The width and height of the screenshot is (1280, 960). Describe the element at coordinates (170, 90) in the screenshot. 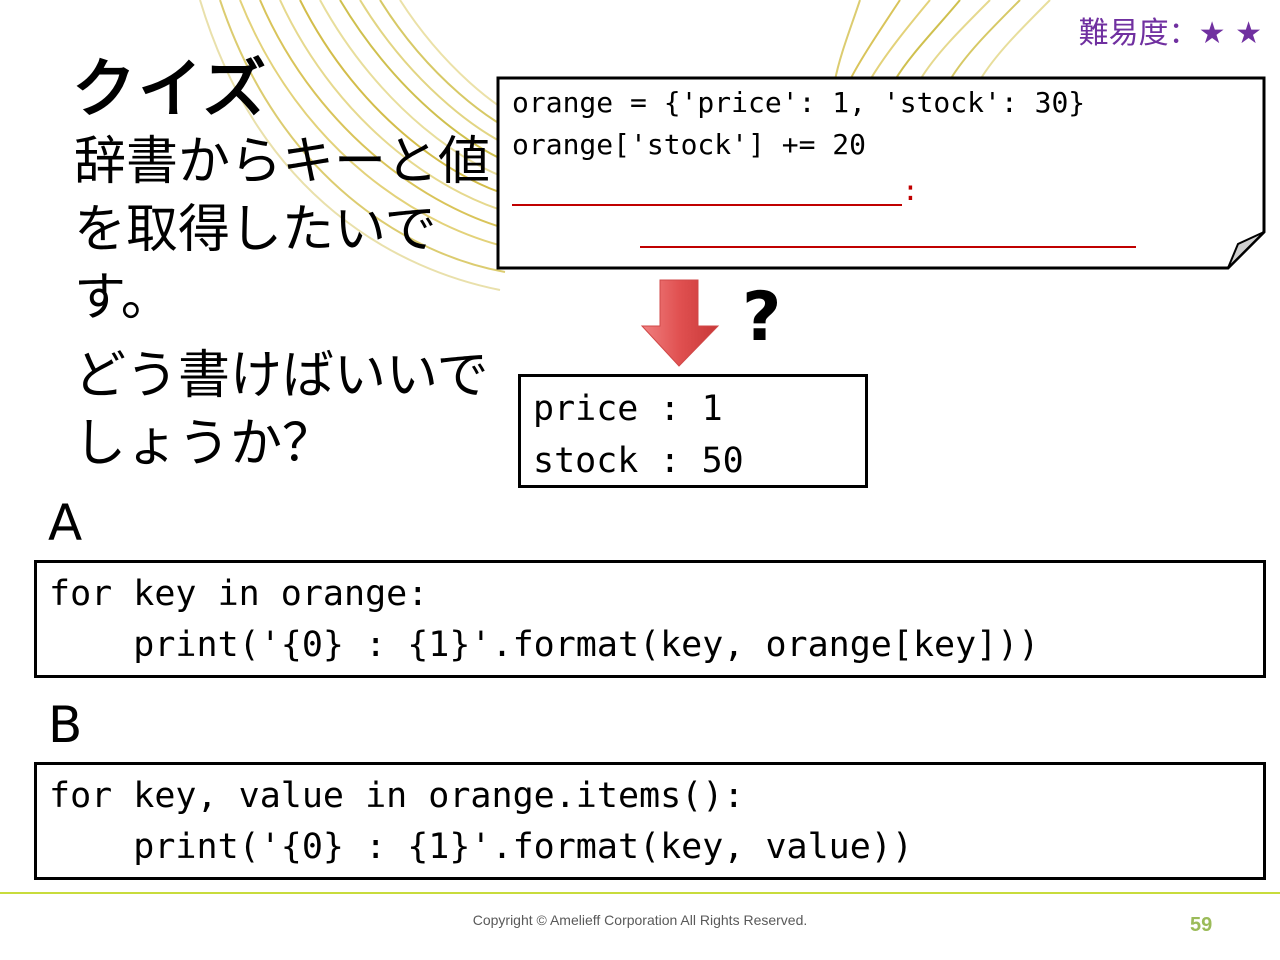

I see `slide-title: クイズ` at that location.